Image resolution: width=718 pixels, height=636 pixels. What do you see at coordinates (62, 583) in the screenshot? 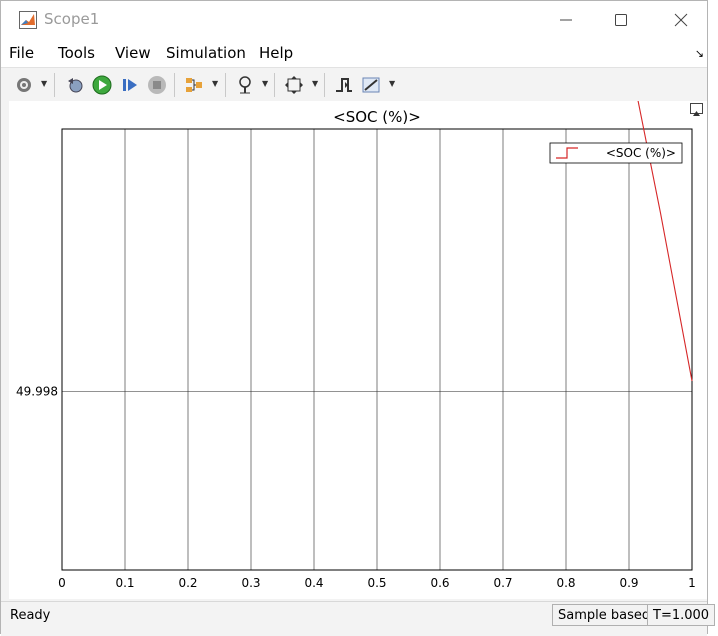
I see `x-tick-label: 0` at bounding box center [62, 583].